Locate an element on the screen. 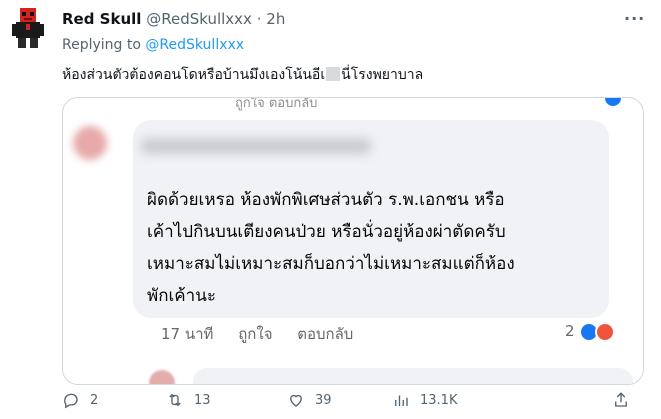 This screenshot has height=419, width=661. tweet-header: Red Skull @RedSkullxxx · 2h is located at coordinates (173, 19).